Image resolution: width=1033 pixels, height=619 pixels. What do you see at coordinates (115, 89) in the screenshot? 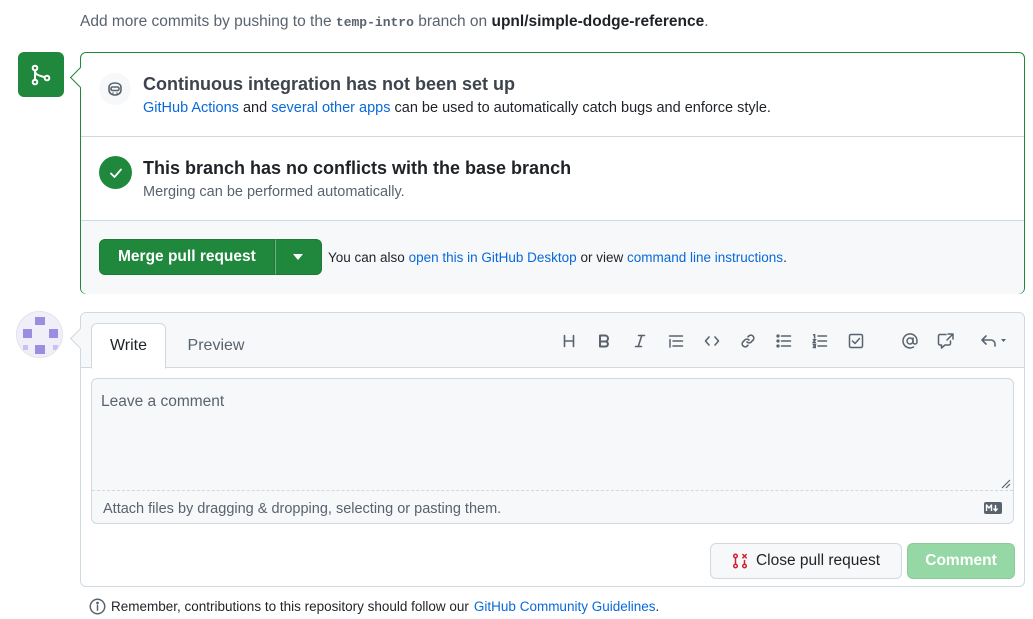
I see `robot-icon` at bounding box center [115, 89].